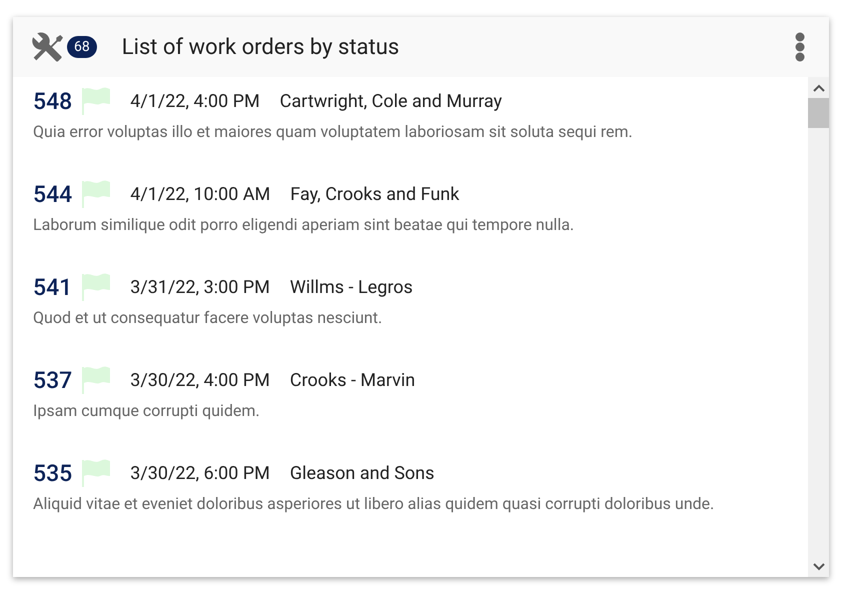  Describe the element at coordinates (52, 380) in the screenshot. I see `order-number: 537` at that location.